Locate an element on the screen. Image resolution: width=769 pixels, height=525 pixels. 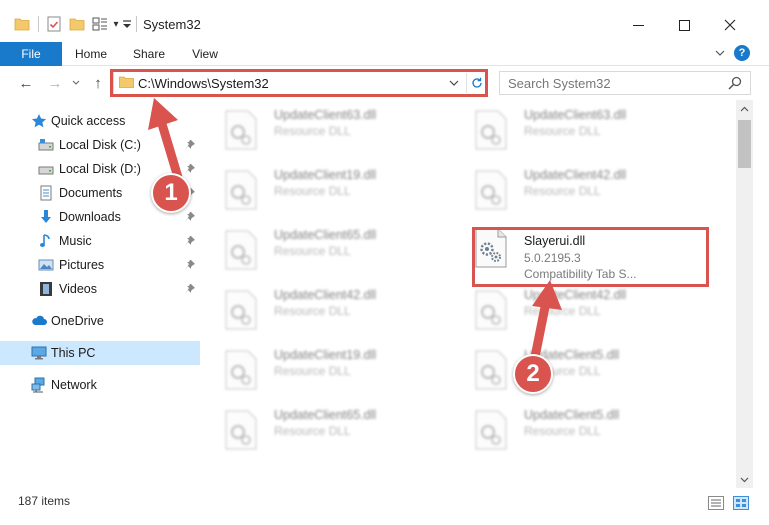
drive-icon is located at coordinates (46, 169).